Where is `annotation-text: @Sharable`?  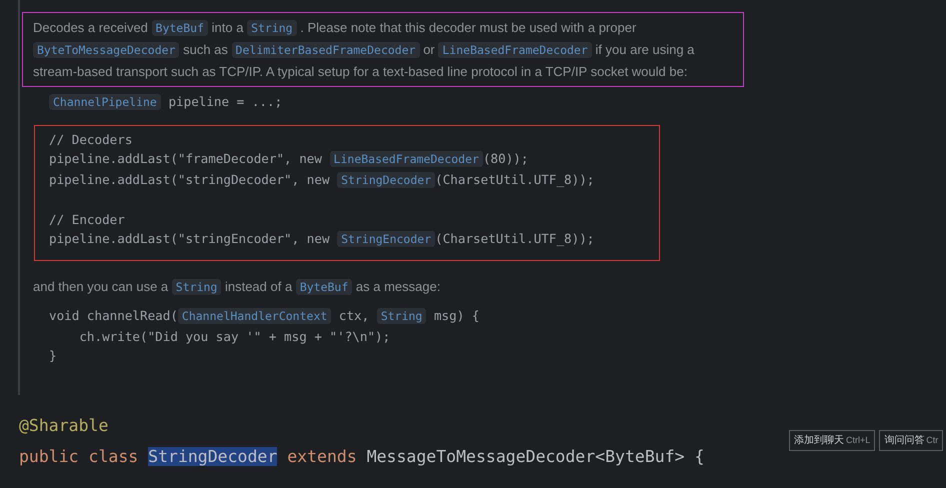 annotation-text: @Sharable is located at coordinates (63, 425).